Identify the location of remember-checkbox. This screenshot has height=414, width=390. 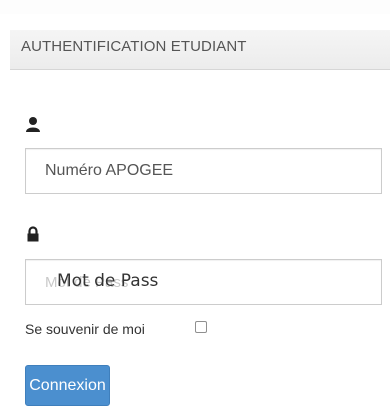
(201, 327).